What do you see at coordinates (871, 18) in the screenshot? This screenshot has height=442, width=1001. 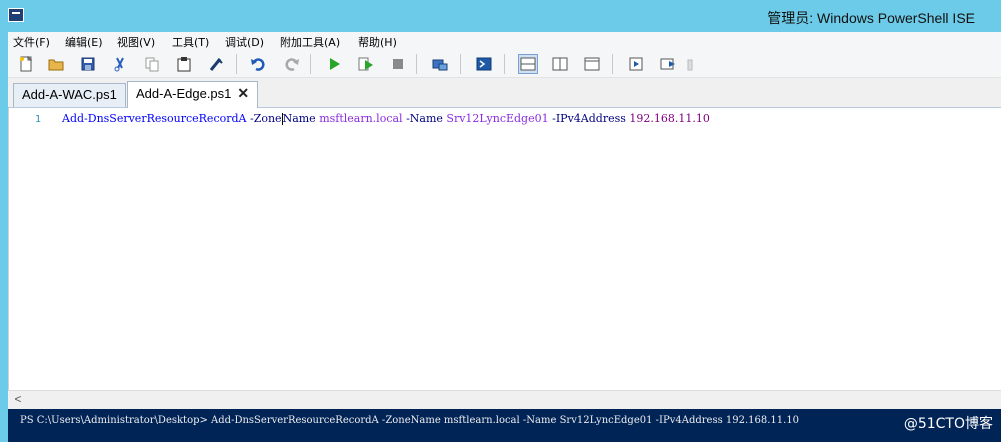 I see `window-title: 管理员: Windows PowerShell ISE` at bounding box center [871, 18].